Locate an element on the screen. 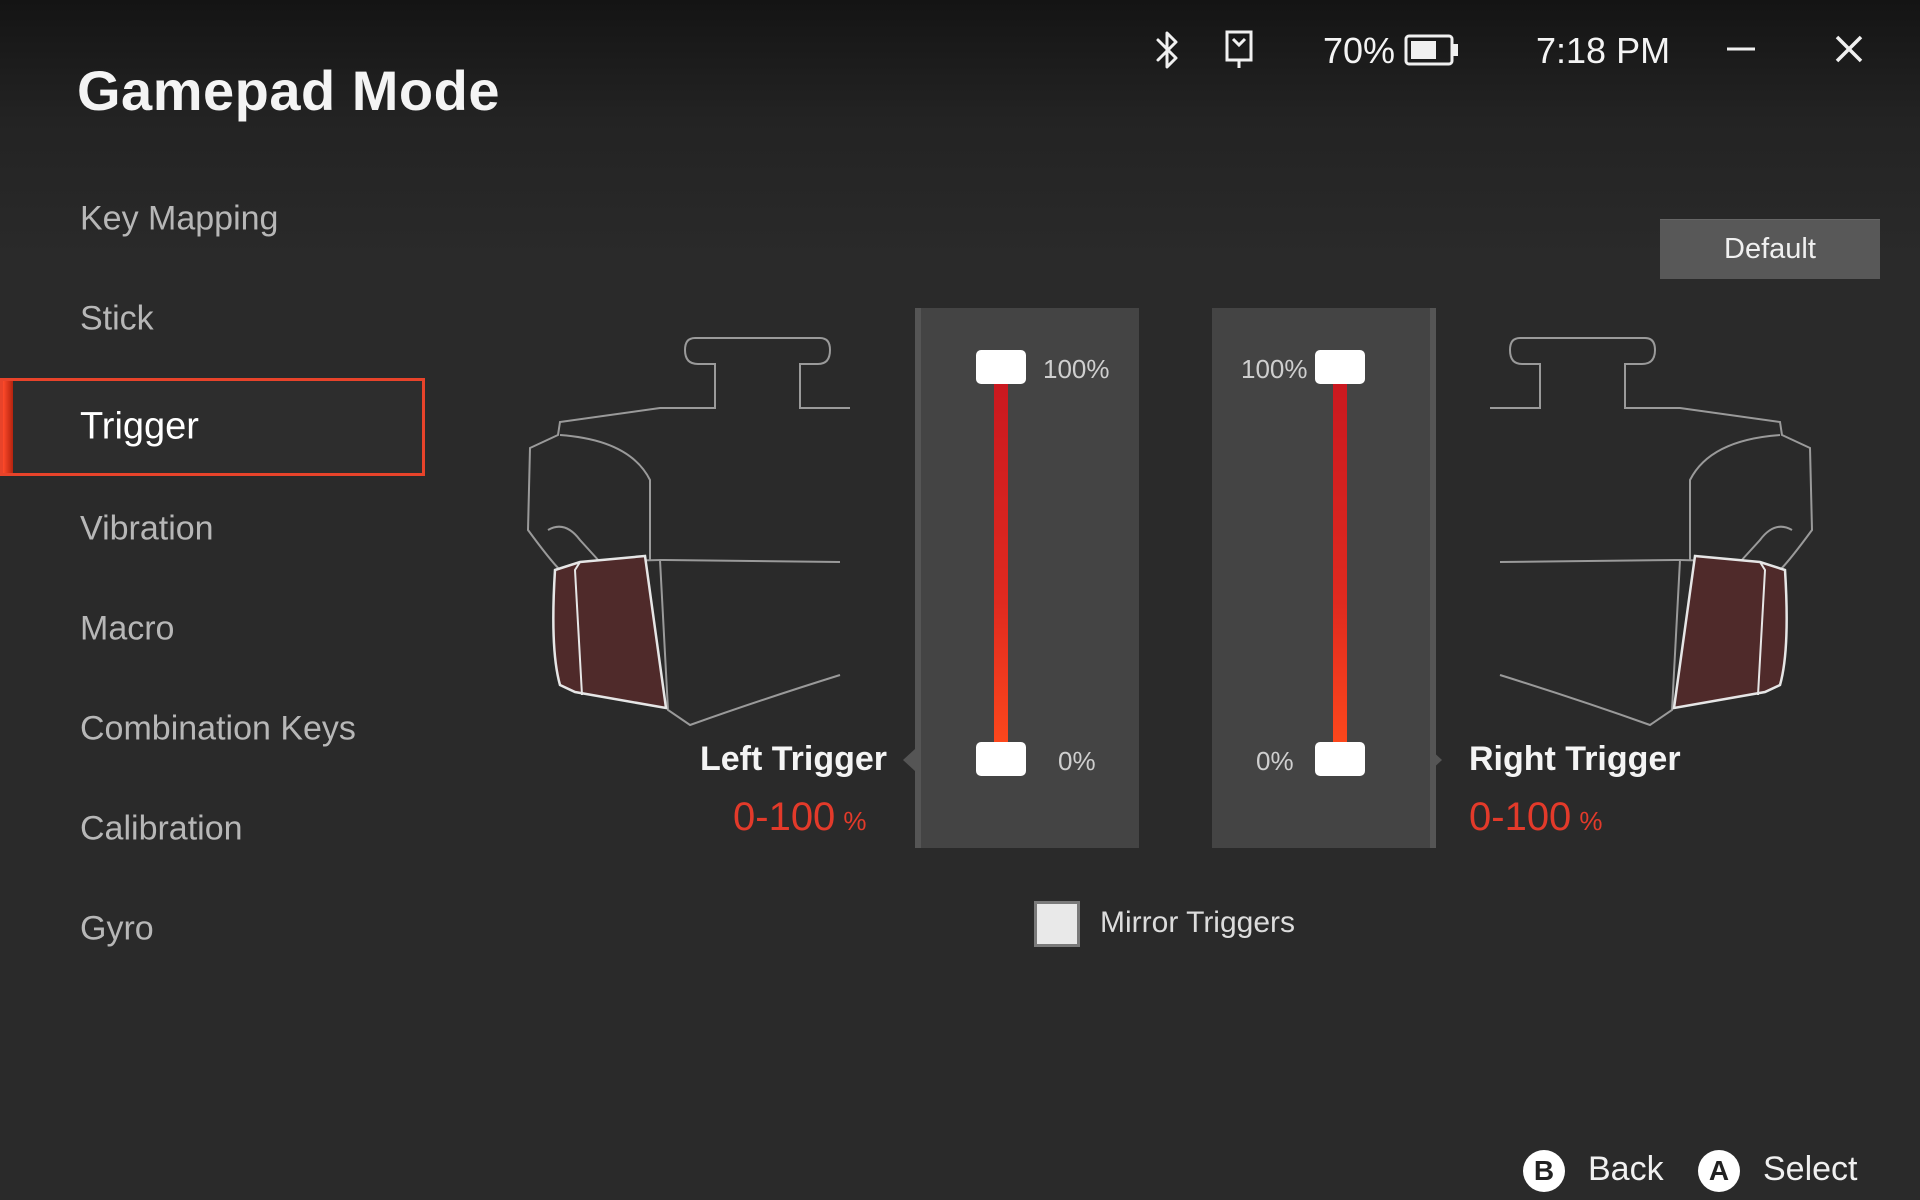 The height and width of the screenshot is (1200, 1920). right-trigger-track is located at coordinates (1340, 563).